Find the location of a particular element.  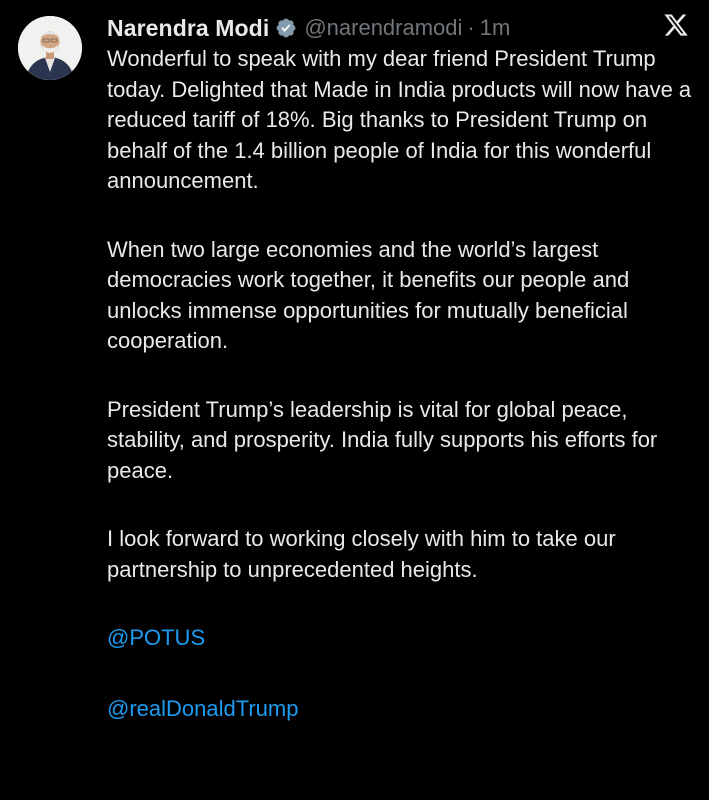

author-name: Narendra Modi is located at coordinates (188, 28).